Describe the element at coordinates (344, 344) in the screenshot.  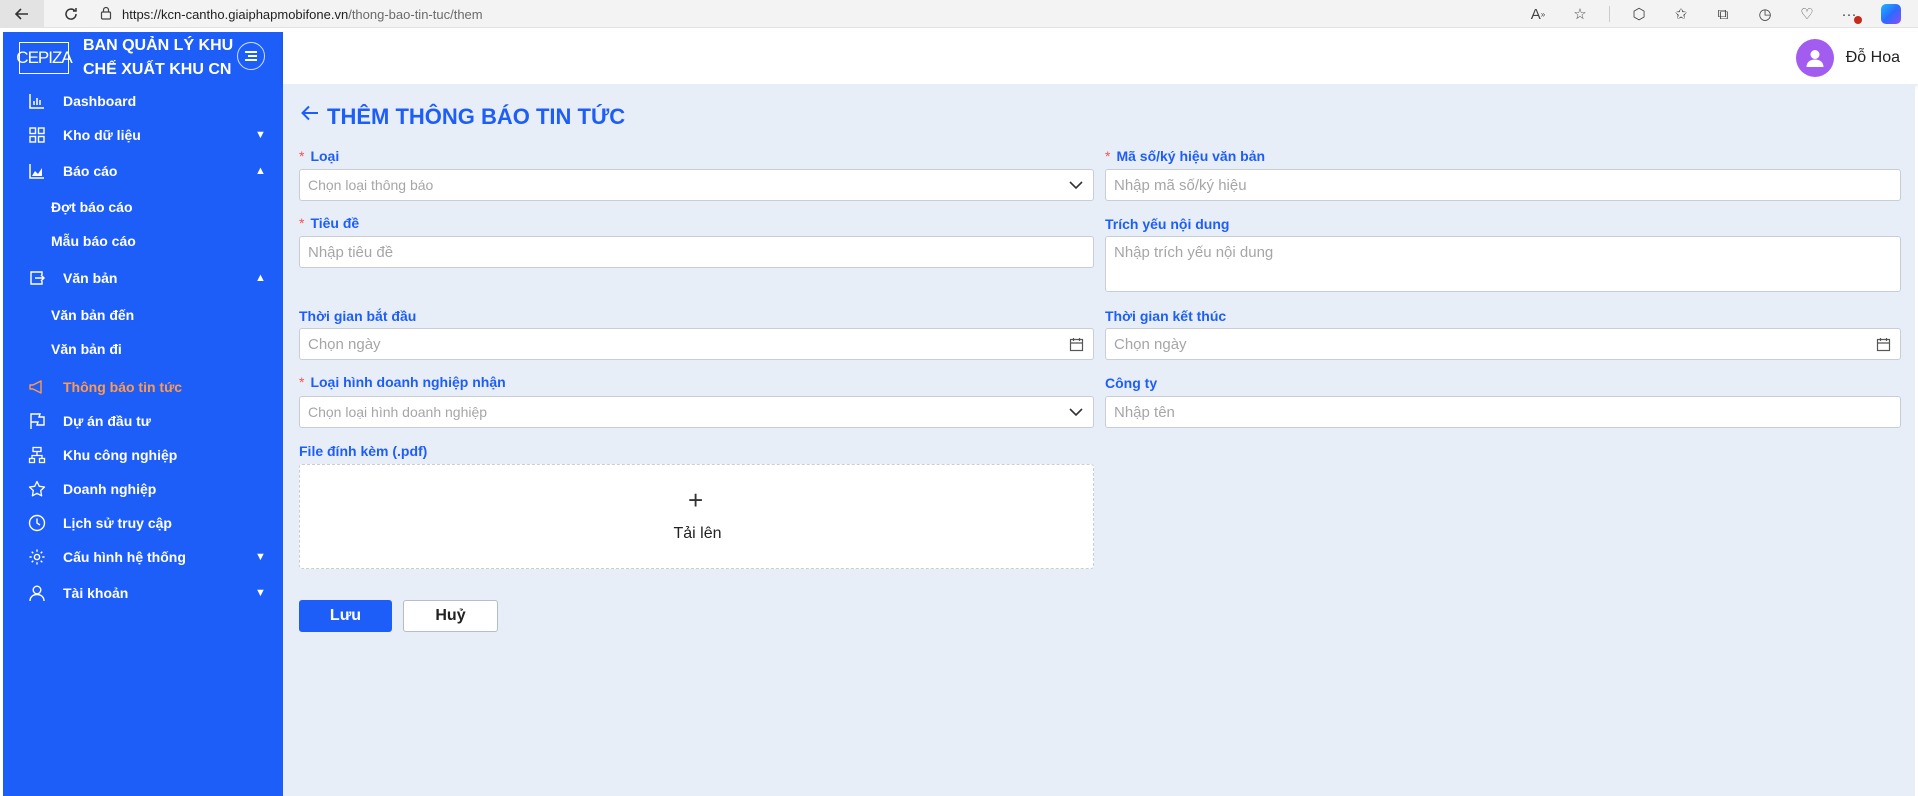
I see `bat-dau-placeholder: Chọn ngày` at that location.